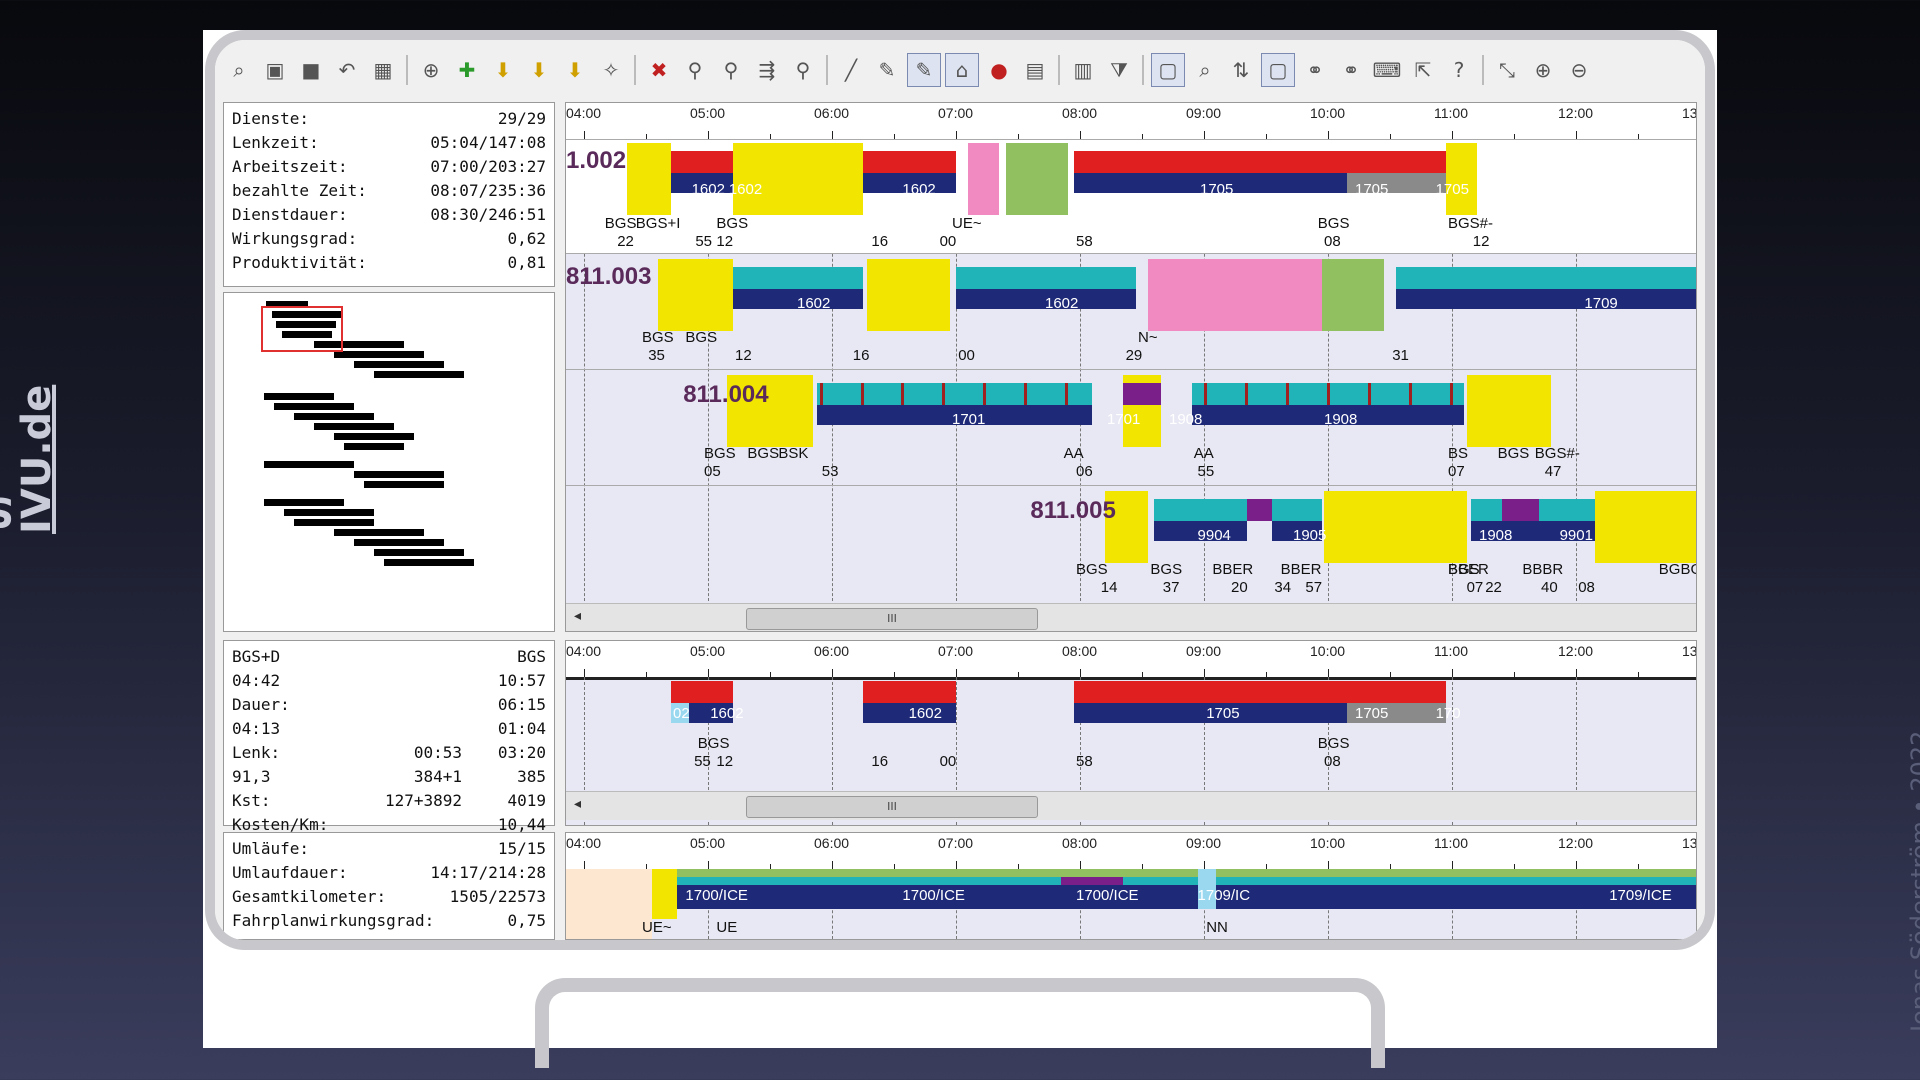  Describe the element at coordinates (948, 761) in the screenshot. I see `minute-label: 00` at that location.